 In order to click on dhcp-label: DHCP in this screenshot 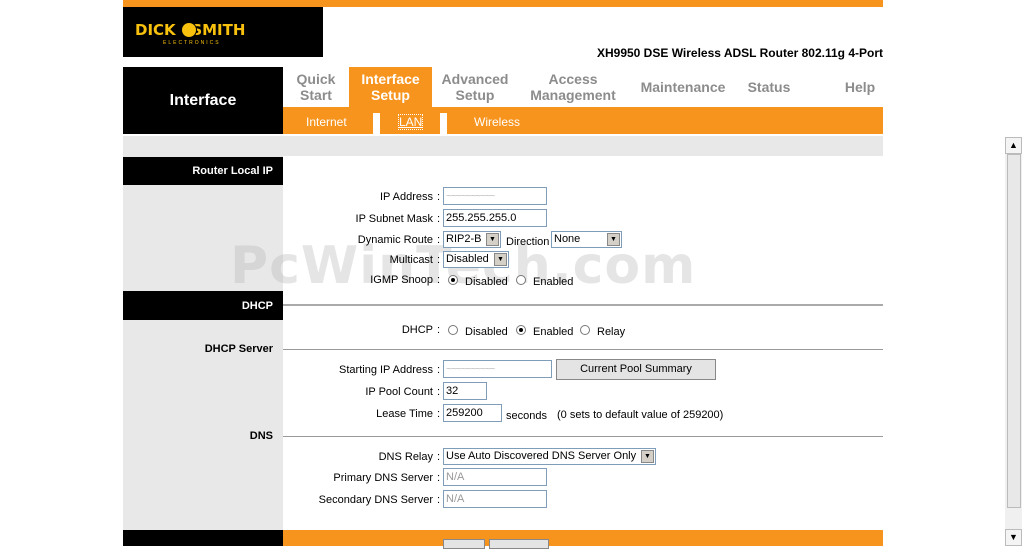, I will do `click(417, 330)`.